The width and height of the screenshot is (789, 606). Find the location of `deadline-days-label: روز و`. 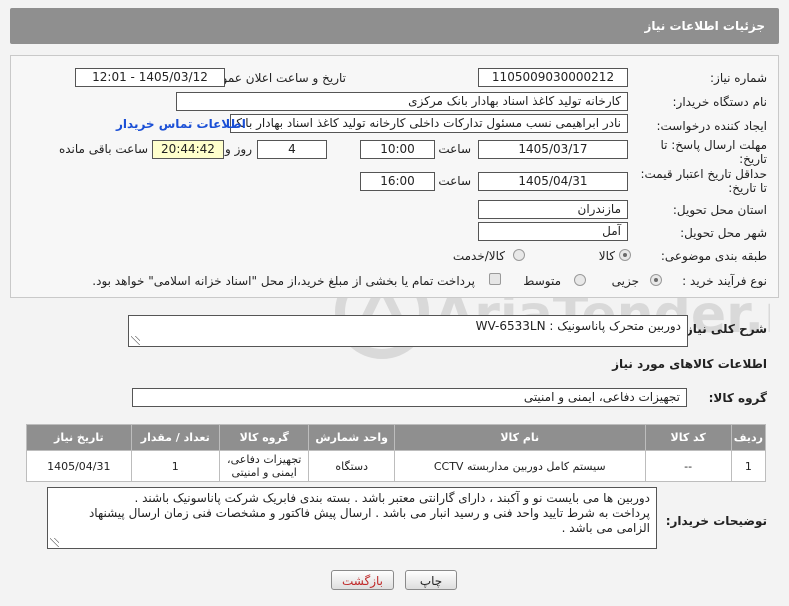

deadline-days-label: روز و is located at coordinates (238, 149).